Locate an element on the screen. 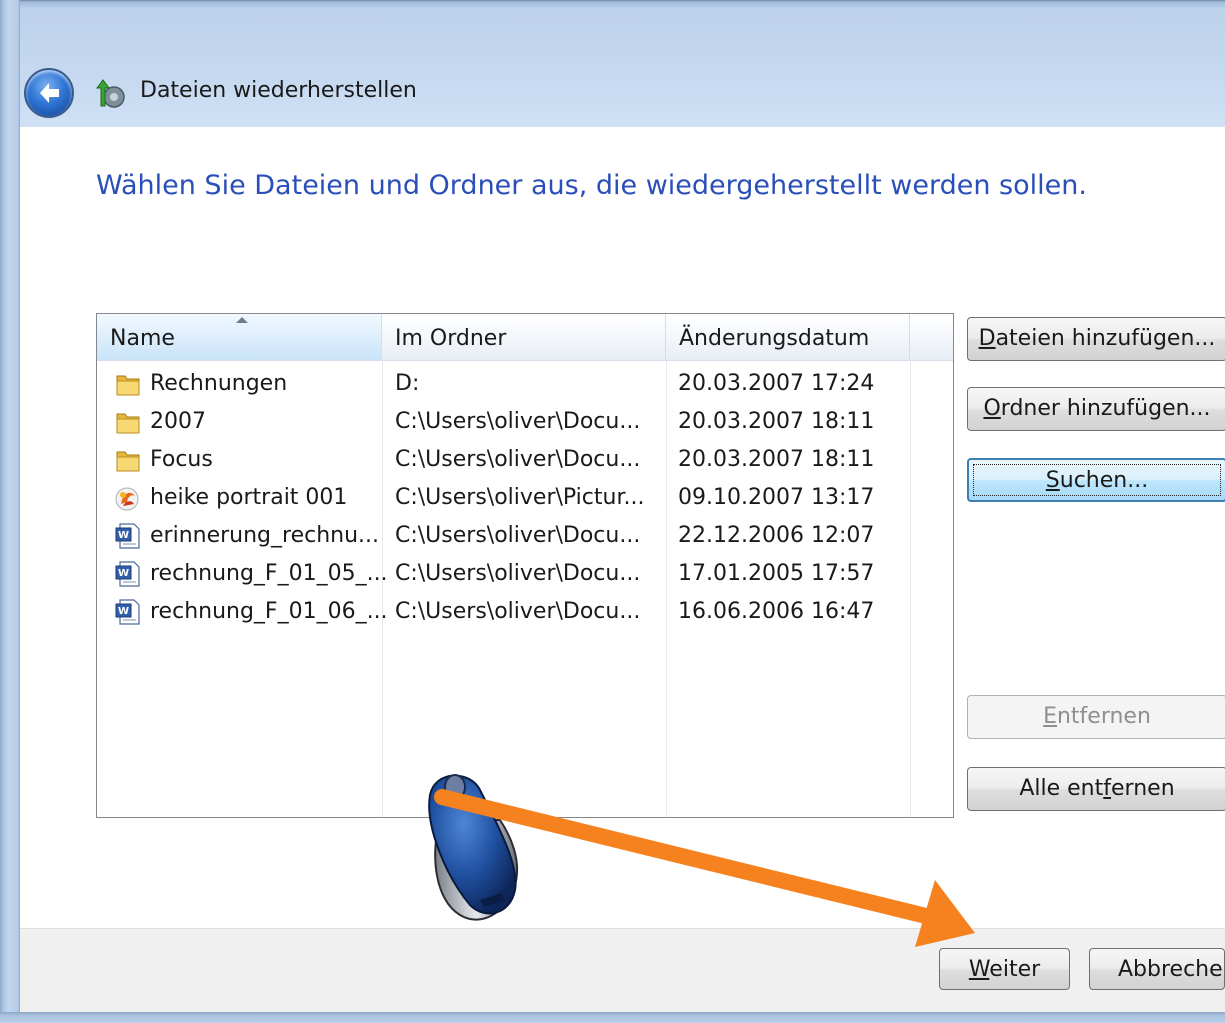 The height and width of the screenshot is (1023, 1225). row-date-cell: 17.01.2005 17:57 is located at coordinates (776, 573).